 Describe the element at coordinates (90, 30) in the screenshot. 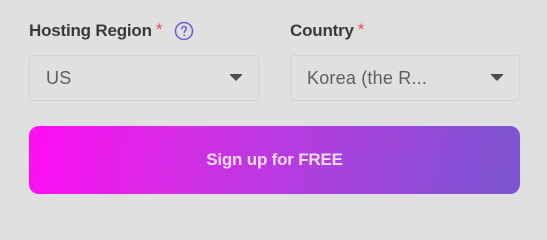

I see `hosting-region-label: Hosting Region` at that location.